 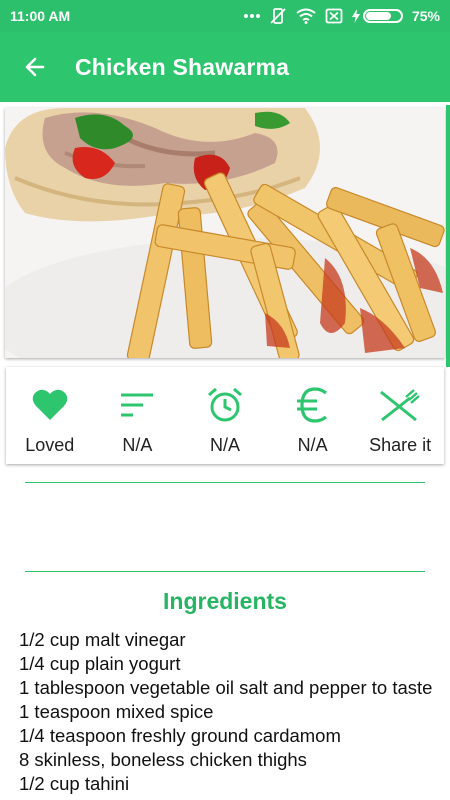 I want to click on arrow-back-icon, so click(x=35, y=67).